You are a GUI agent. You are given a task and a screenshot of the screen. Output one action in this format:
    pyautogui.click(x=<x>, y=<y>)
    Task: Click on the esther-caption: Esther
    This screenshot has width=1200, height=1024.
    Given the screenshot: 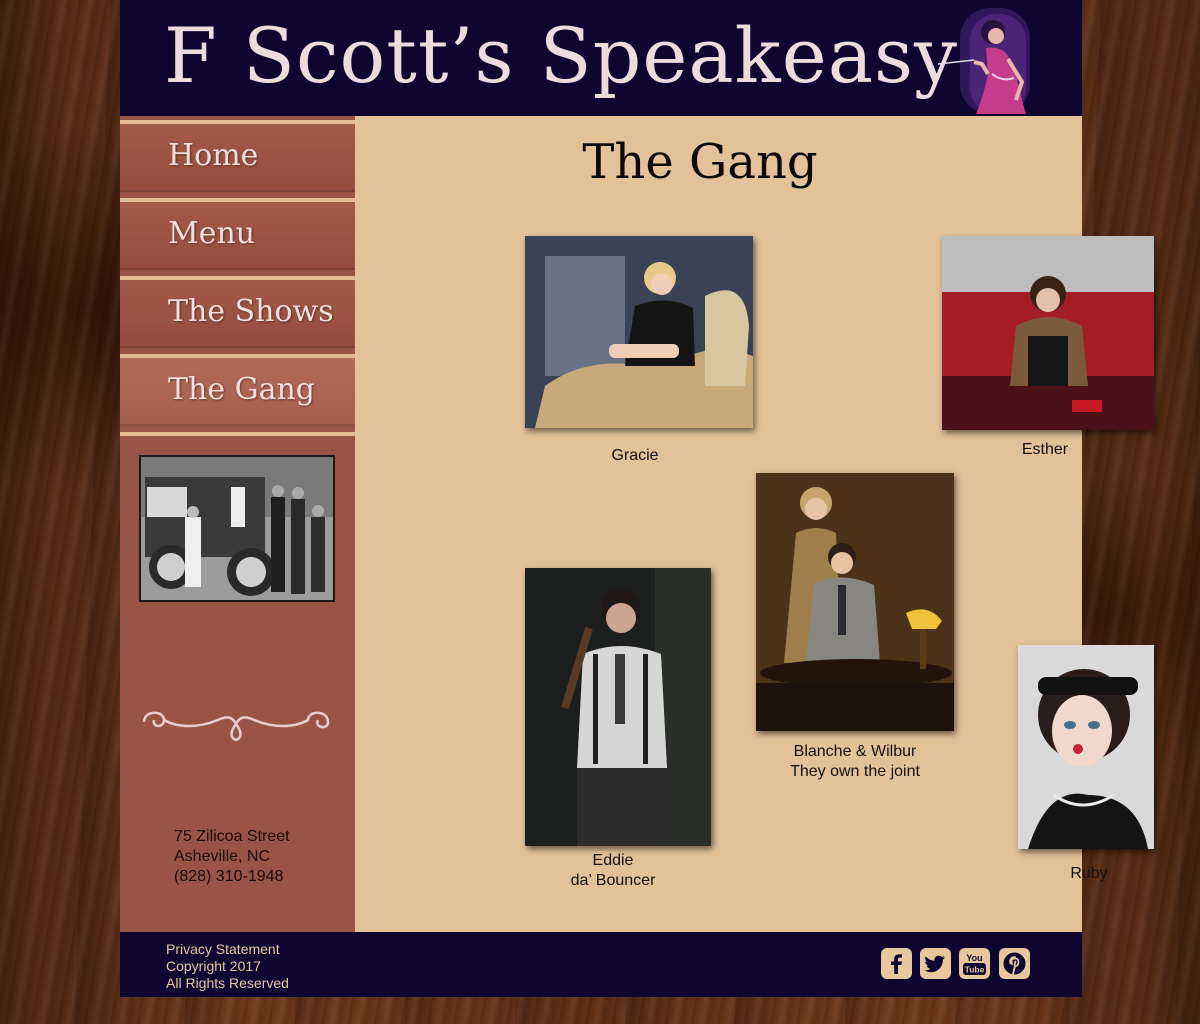 What is the action you would take?
    pyautogui.click(x=1045, y=449)
    